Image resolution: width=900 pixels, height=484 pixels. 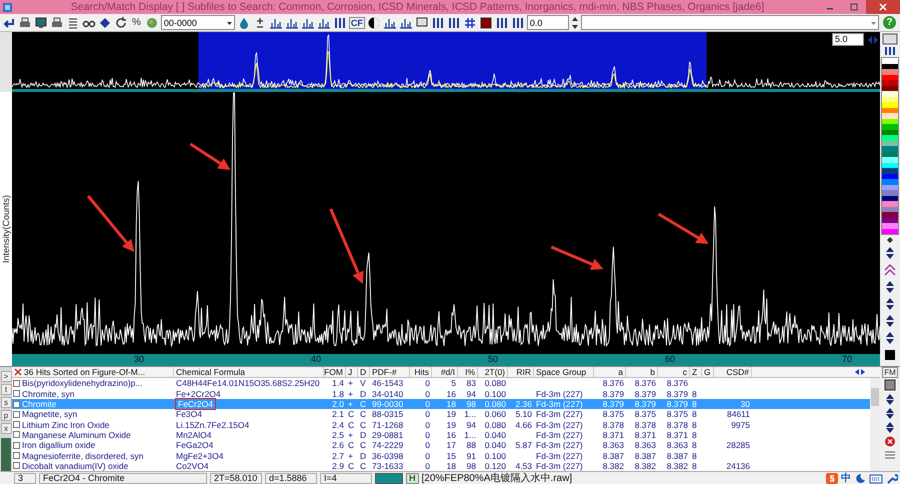 What do you see at coordinates (468, 372) in the screenshot?
I see `column-header: I%` at bounding box center [468, 372].